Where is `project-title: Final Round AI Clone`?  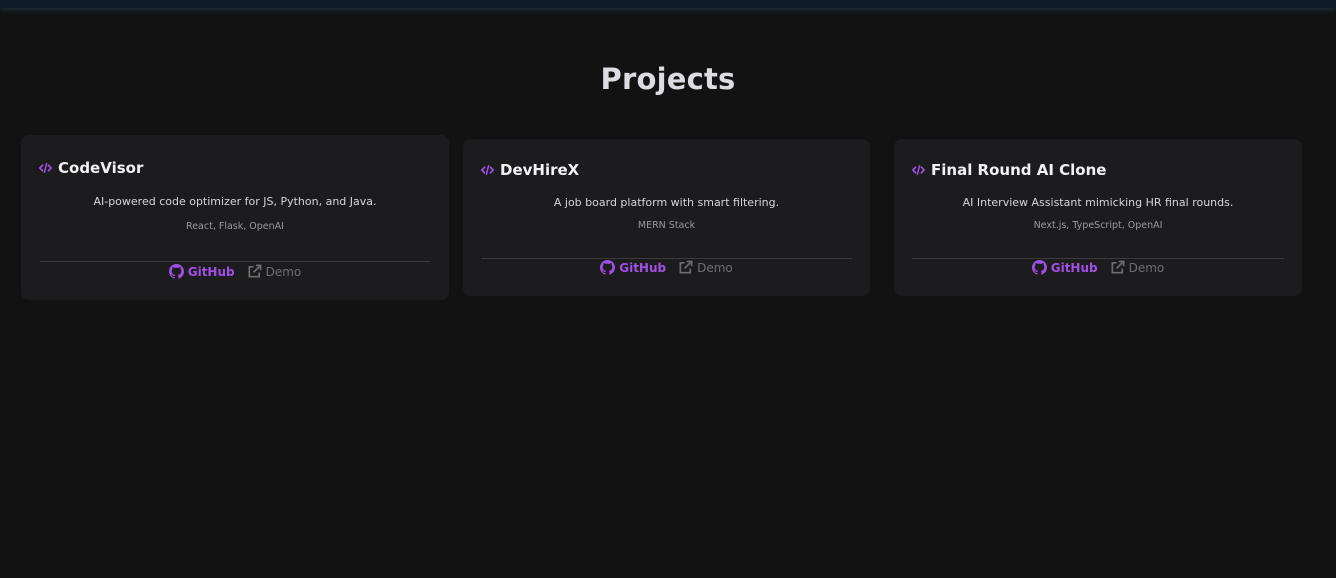
project-title: Final Round AI Clone is located at coordinates (1019, 170).